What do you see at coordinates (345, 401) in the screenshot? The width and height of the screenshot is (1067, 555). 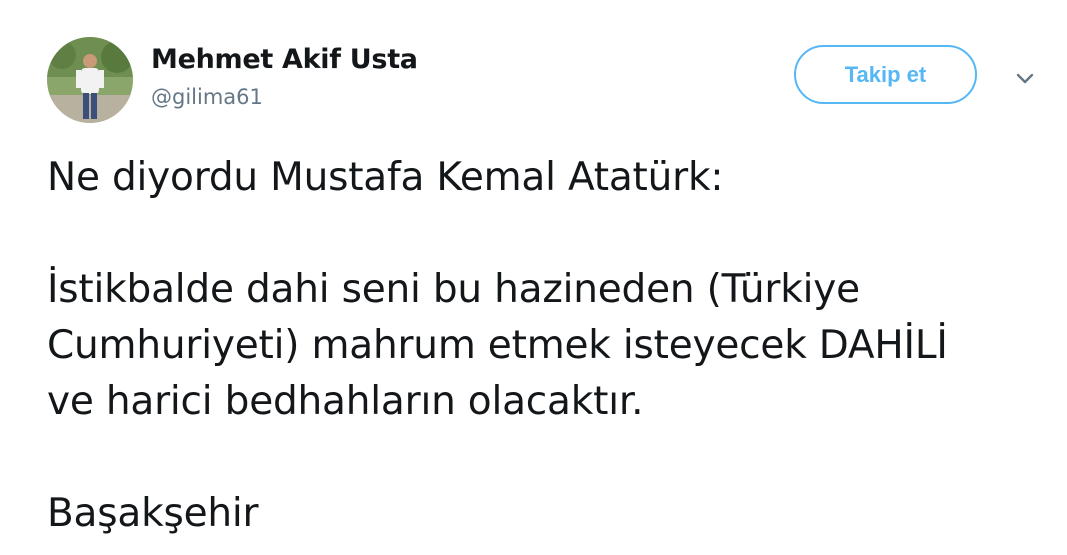 I see `tweet-line: ve harici bedhahların olacaktır.` at bounding box center [345, 401].